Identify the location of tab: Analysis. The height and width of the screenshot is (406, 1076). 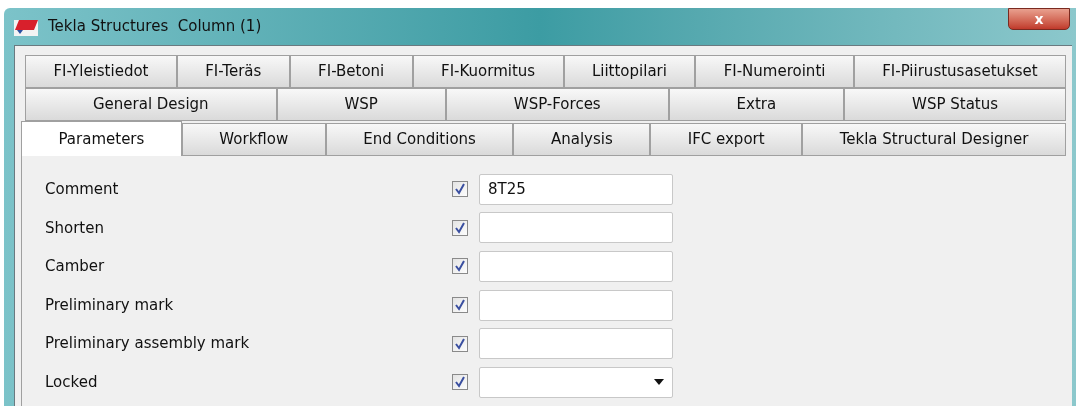
(582, 139).